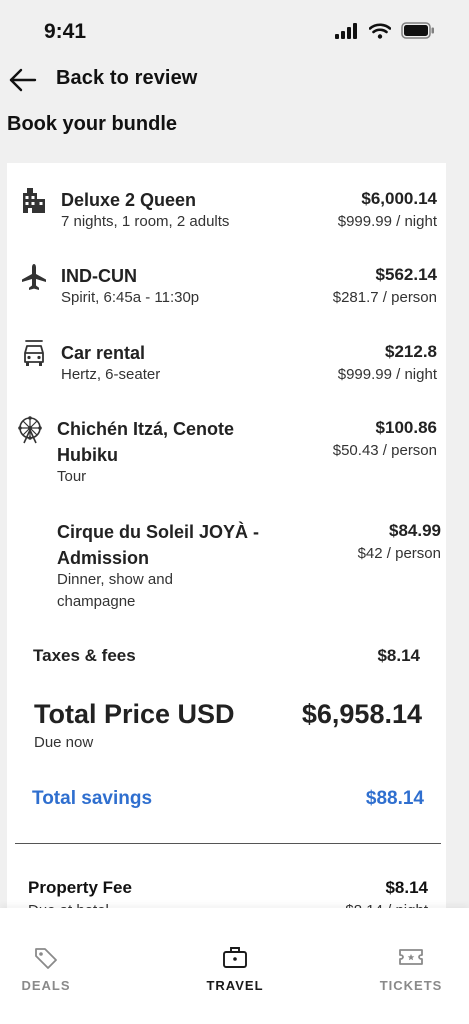 Image resolution: width=469 pixels, height=1024 pixels. Describe the element at coordinates (80, 887) in the screenshot. I see `property-fee-label: Property Fee` at that location.